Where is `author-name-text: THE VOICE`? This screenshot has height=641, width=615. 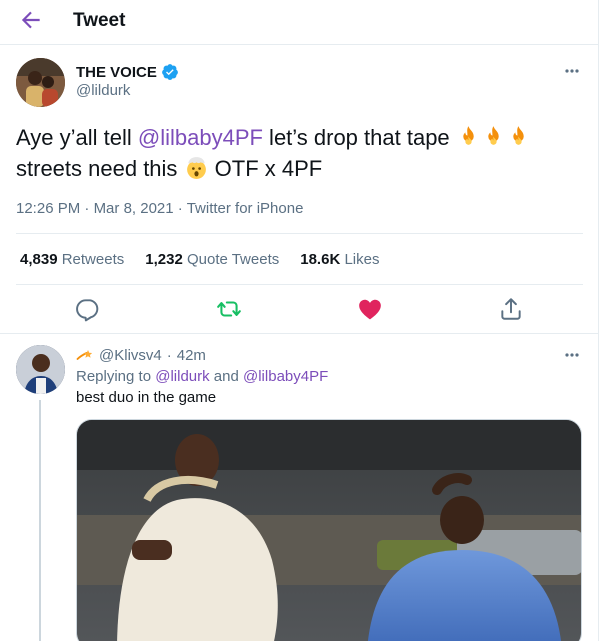 author-name-text: THE VOICE is located at coordinates (116, 72).